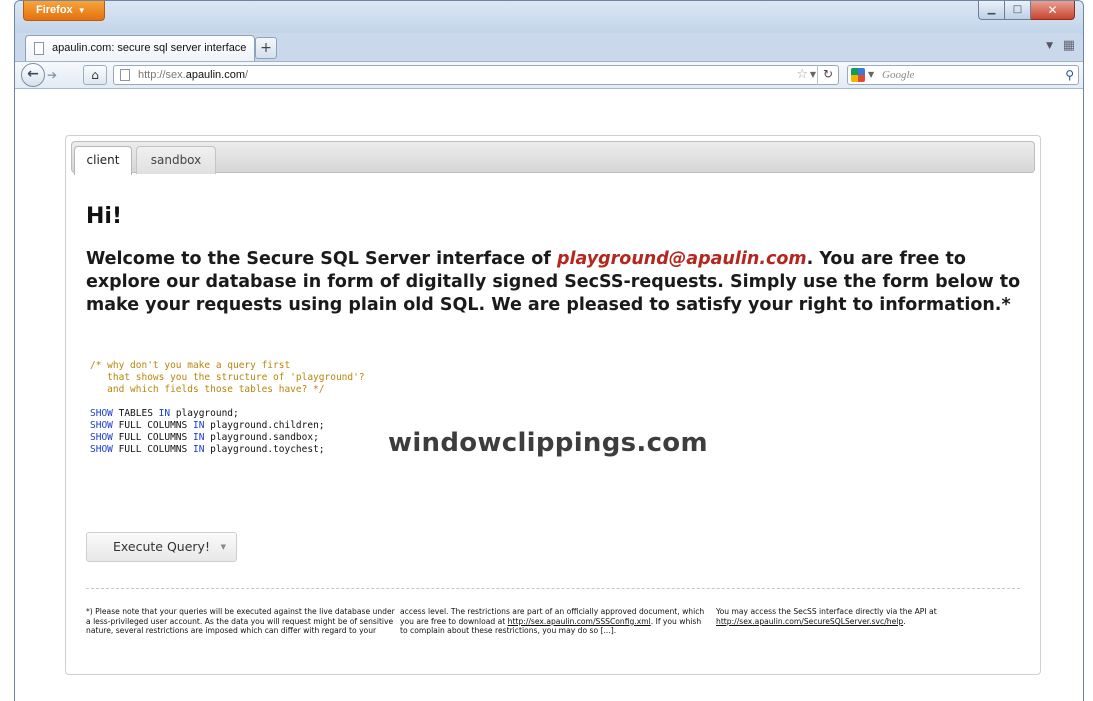 The image size is (1093, 701). I want to click on footnote-text: ., so click(904, 621).